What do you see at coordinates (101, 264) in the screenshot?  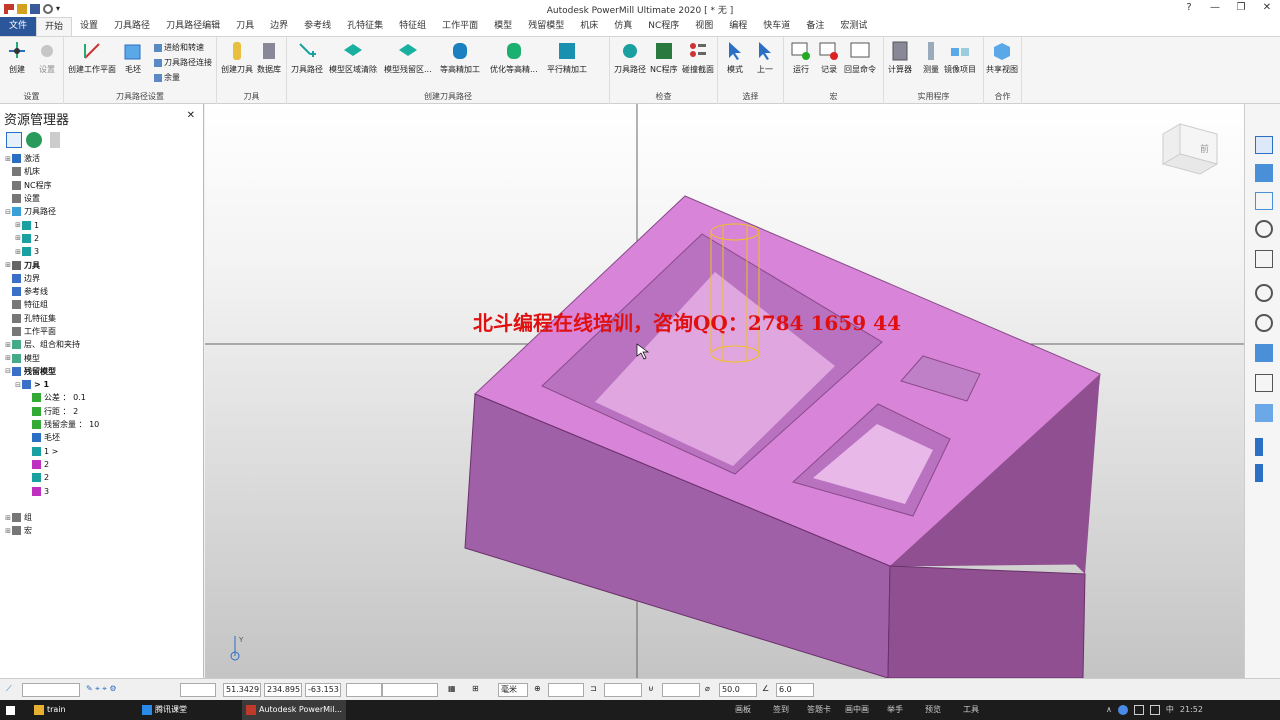 I see `tree-item: ⊞ 刀具` at bounding box center [101, 264].